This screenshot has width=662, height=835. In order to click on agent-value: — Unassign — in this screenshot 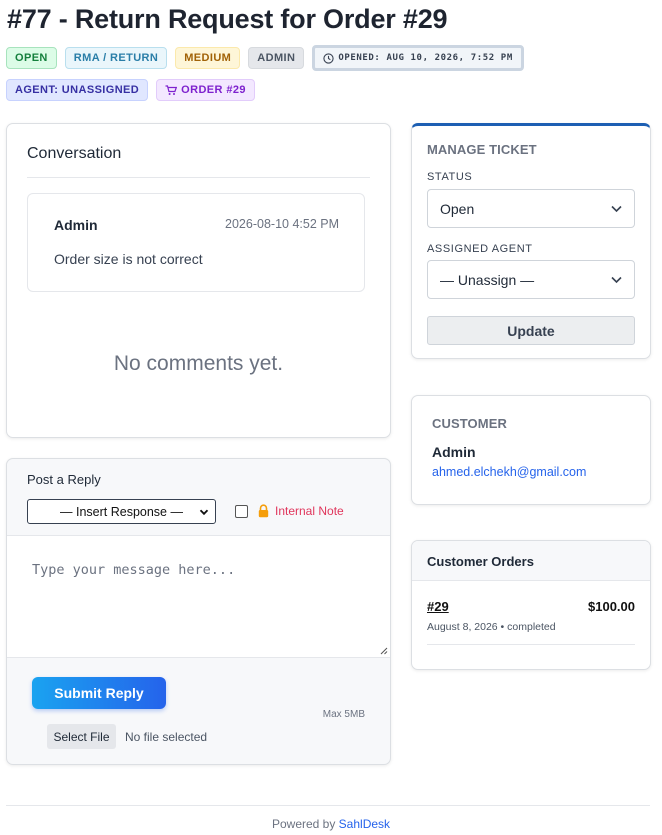, I will do `click(487, 279)`.